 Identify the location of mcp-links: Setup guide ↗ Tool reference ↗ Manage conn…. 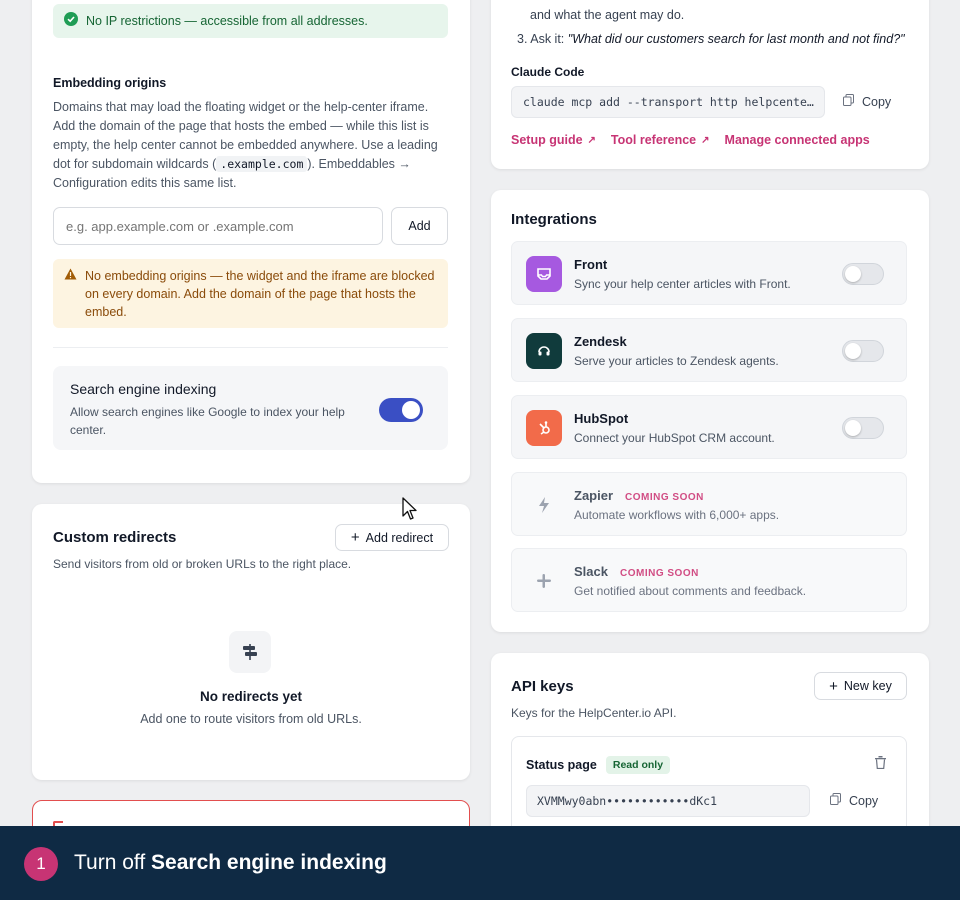
(690, 140).